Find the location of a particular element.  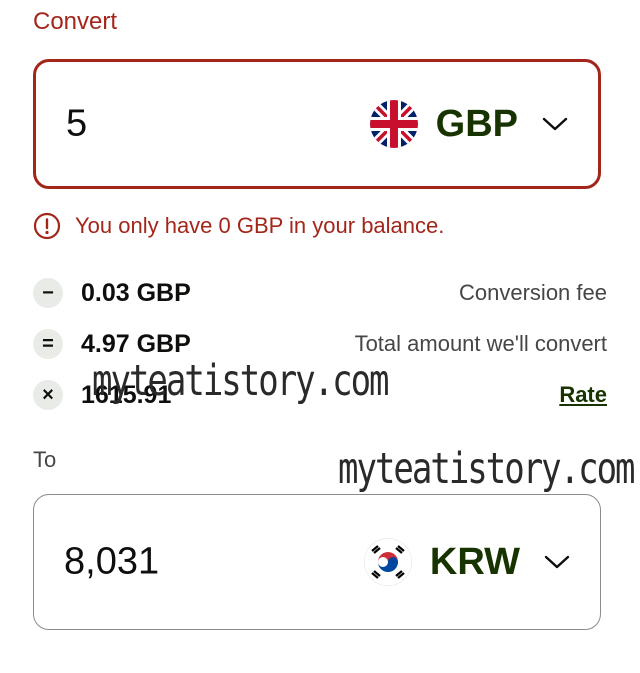

to-amount-input: 8,031 is located at coordinates (111, 562).